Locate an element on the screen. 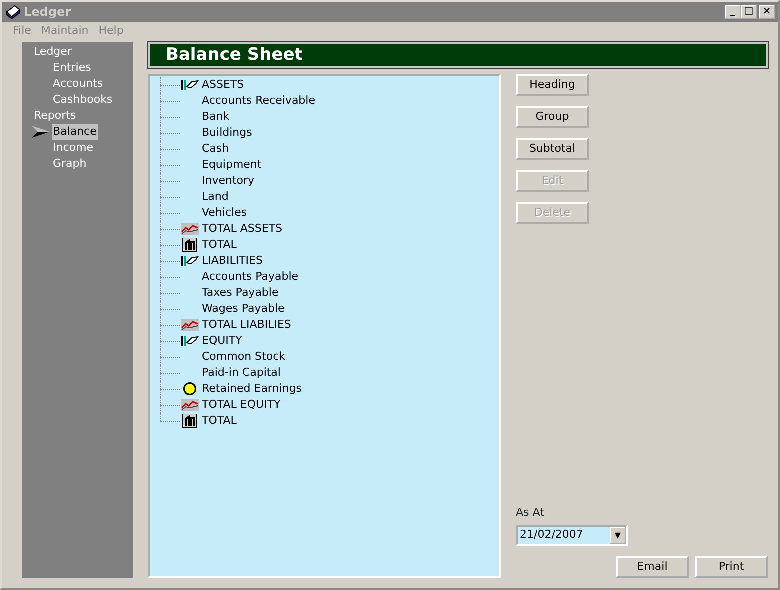 This screenshot has width=780, height=590. date-combo: 21/02/2007 ▼ is located at coordinates (572, 535).